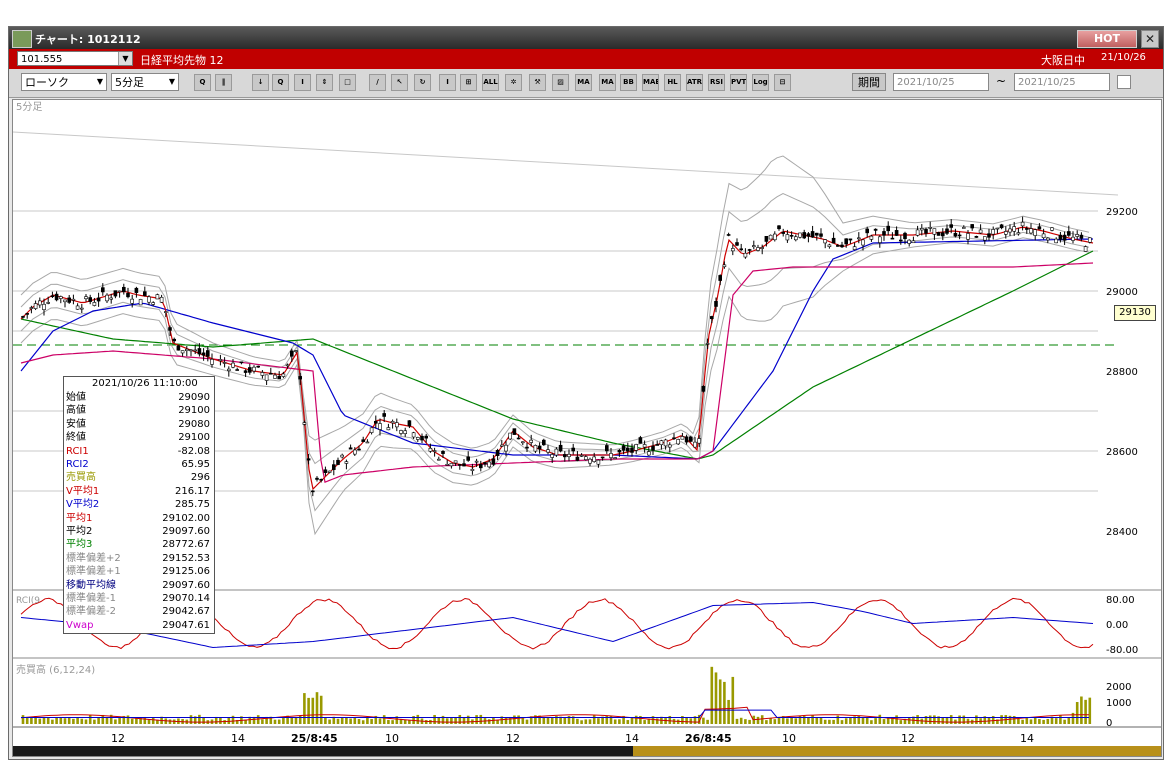 Image resolution: width=1170 pixels, height=767 pixels. I want to click on date-to-field: 2021/10/25, so click(1062, 82).